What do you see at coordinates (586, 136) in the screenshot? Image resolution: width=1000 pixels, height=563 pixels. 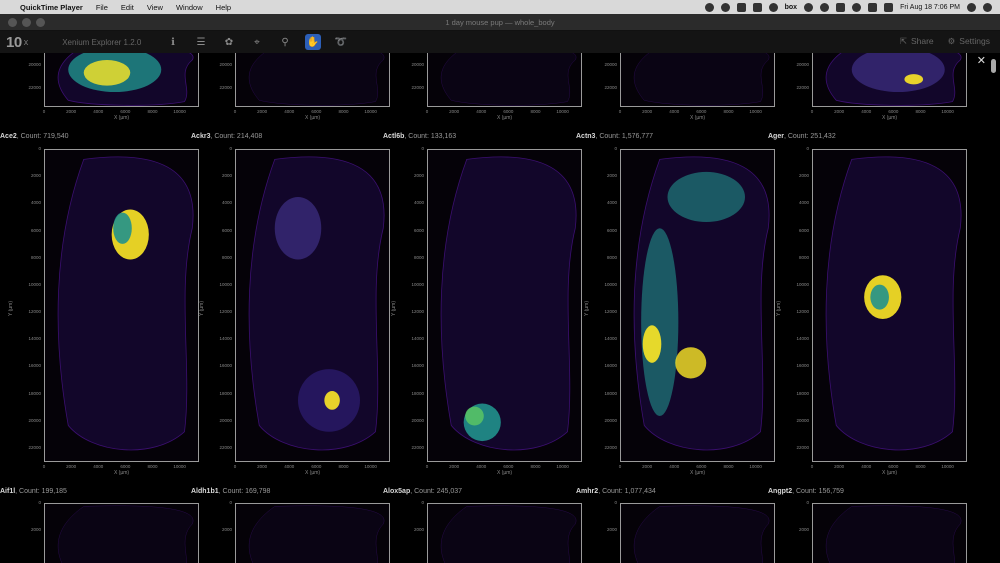 I see `gene-name: Actn3` at bounding box center [586, 136].